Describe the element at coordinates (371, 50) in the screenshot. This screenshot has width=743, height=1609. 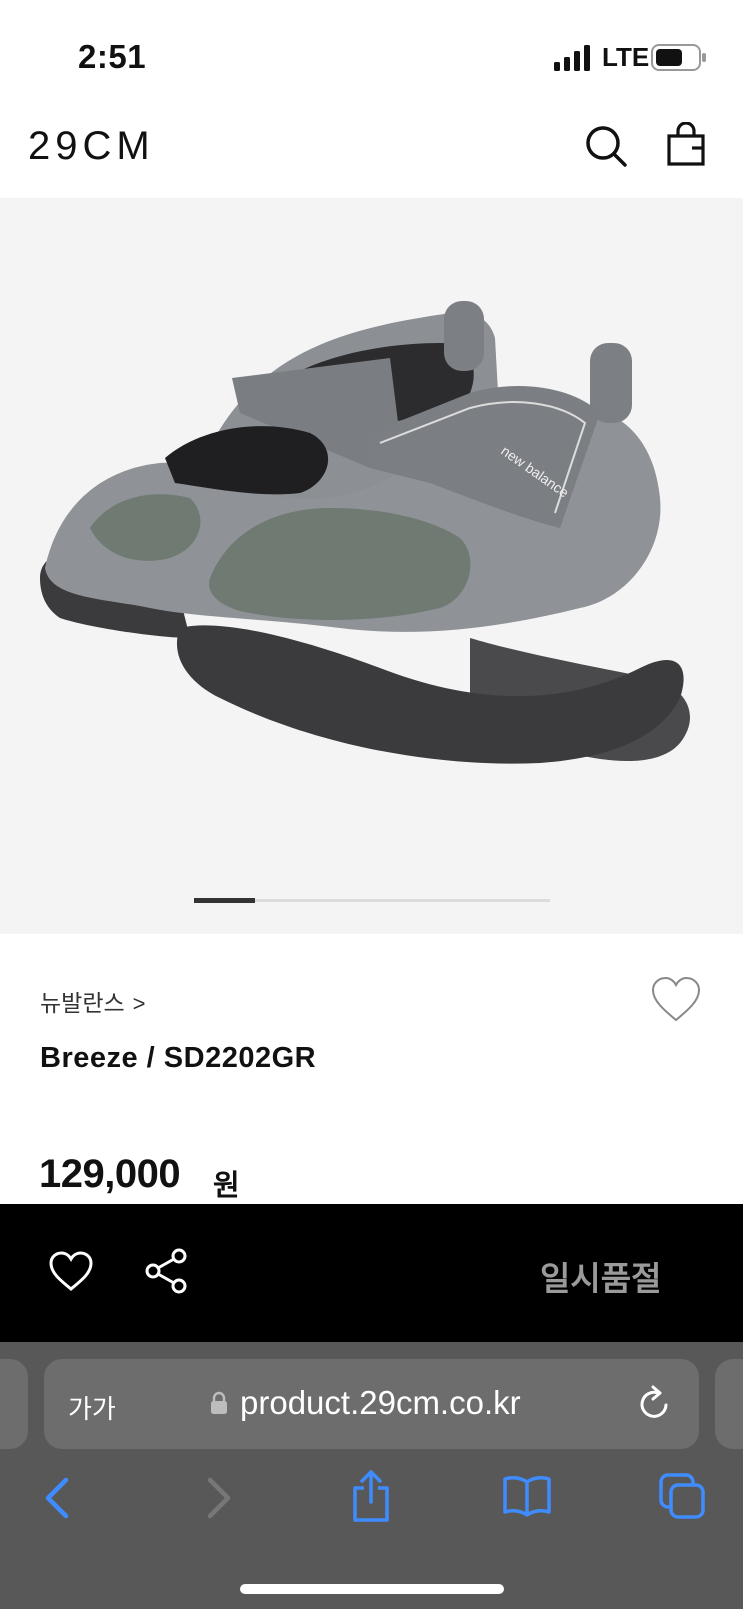
I see `status-bar: 2:51 LTE` at that location.